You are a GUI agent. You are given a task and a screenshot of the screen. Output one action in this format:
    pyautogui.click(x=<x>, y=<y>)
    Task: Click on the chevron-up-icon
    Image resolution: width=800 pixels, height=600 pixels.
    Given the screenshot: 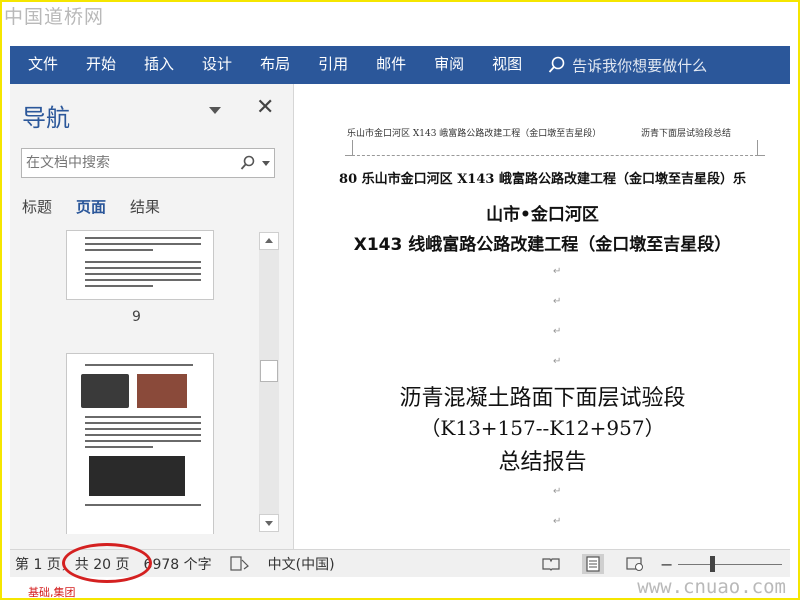 What is the action you would take?
    pyautogui.click(x=269, y=240)
    